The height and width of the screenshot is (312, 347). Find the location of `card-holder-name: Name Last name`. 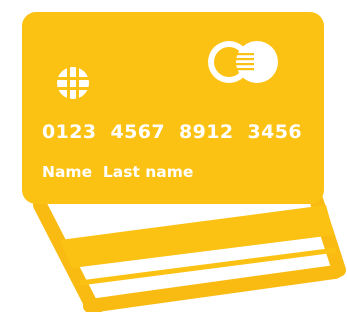

card-holder-name: Name Last name is located at coordinates (118, 172).